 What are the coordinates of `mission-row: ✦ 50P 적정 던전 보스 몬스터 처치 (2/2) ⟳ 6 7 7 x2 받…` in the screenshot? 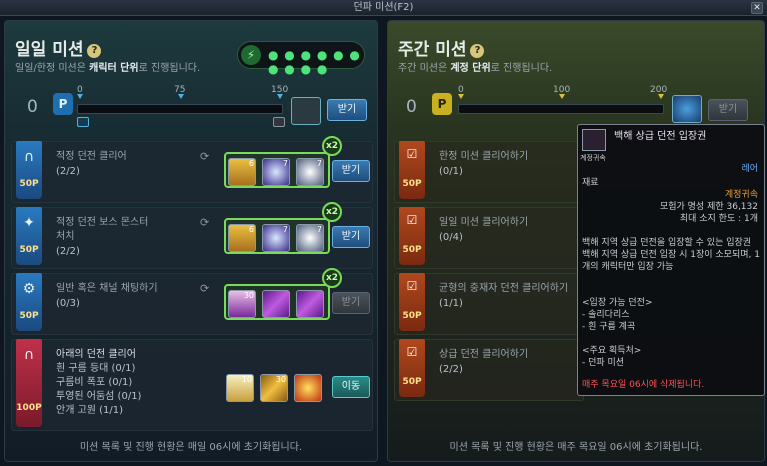 It's located at (192, 235).